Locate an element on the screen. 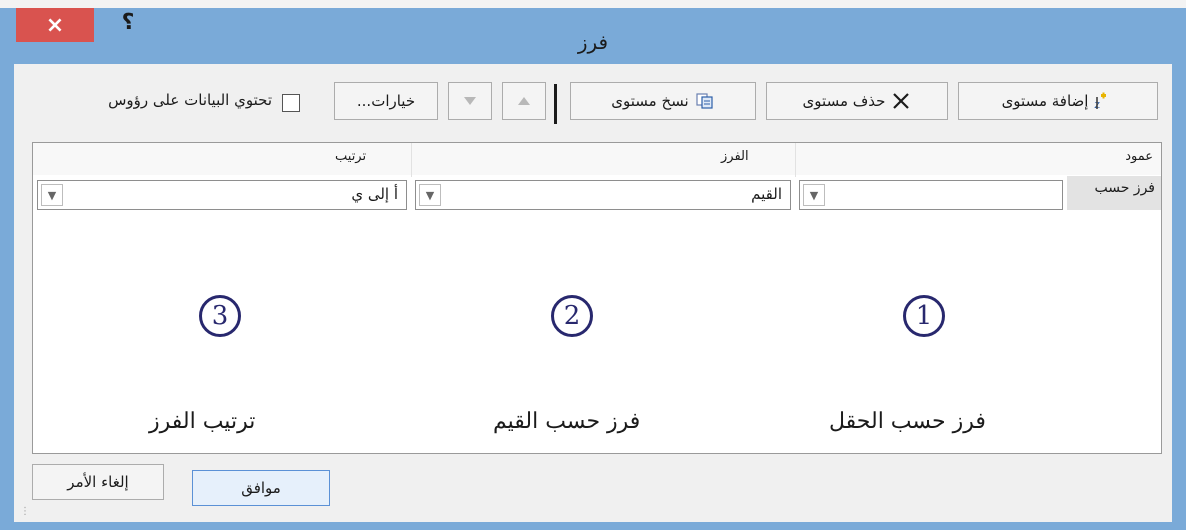 The height and width of the screenshot is (530, 1186). grid-header is located at coordinates (597, 159).